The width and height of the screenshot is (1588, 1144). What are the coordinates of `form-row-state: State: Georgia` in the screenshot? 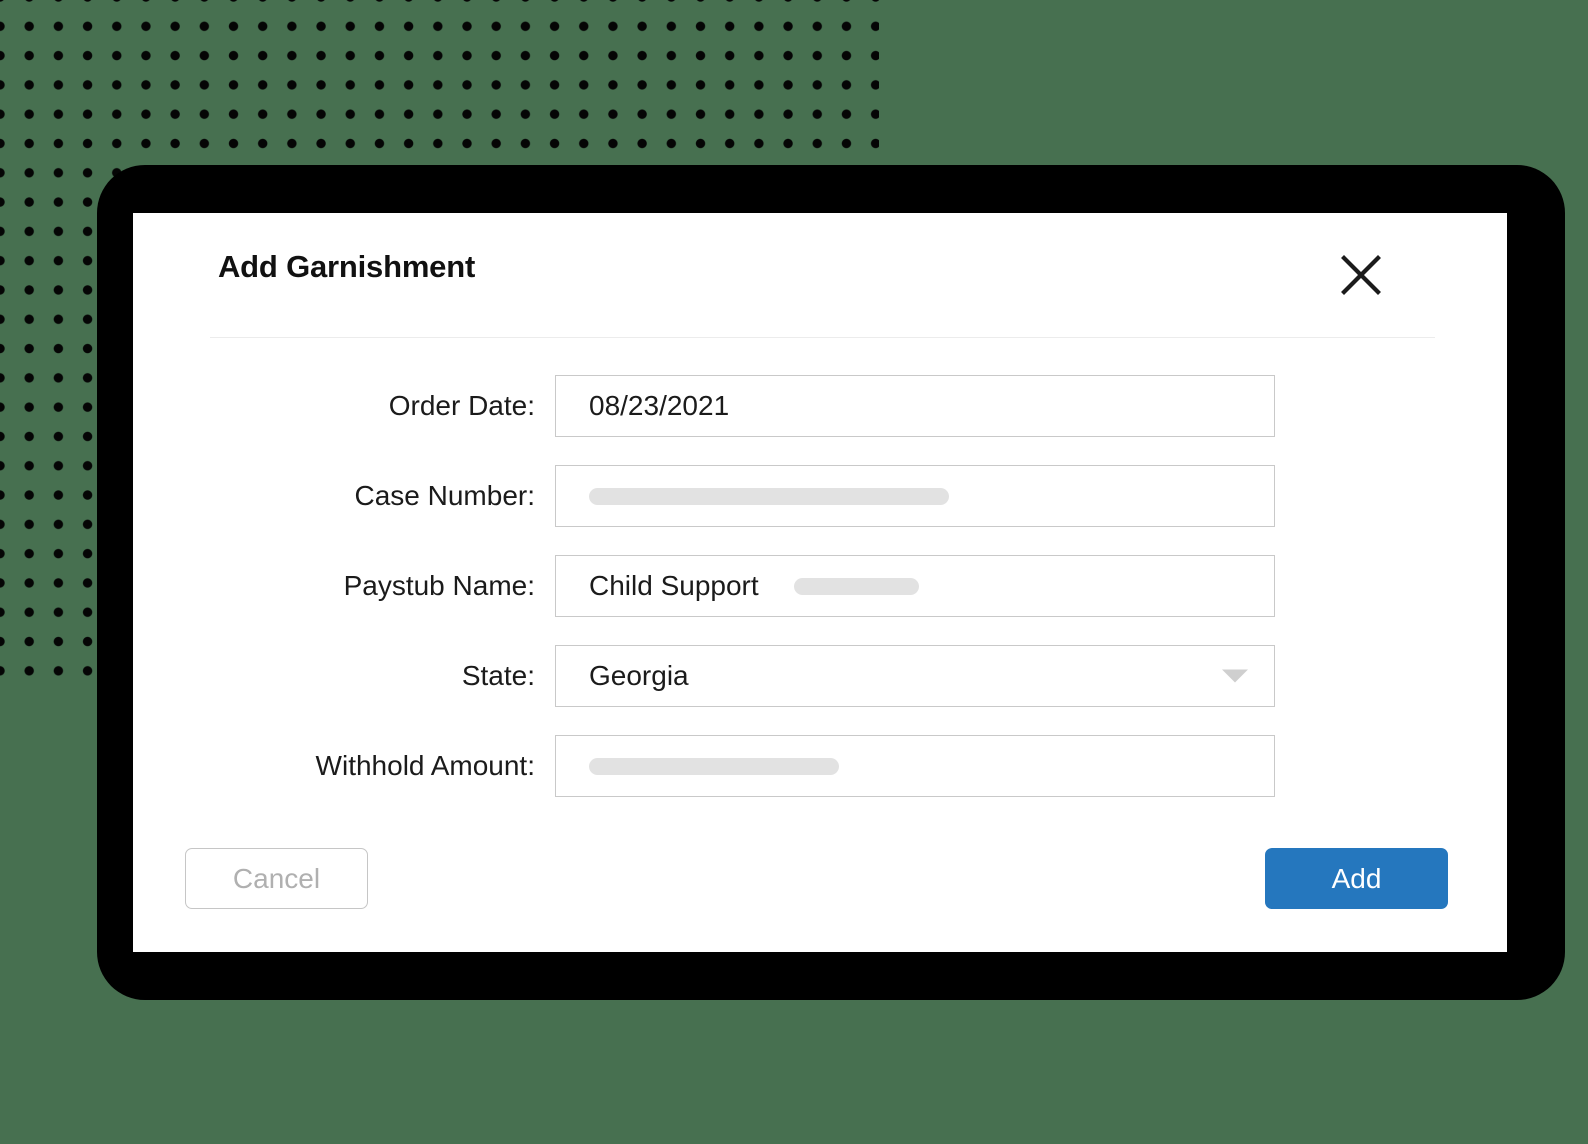 It's located at (820, 676).